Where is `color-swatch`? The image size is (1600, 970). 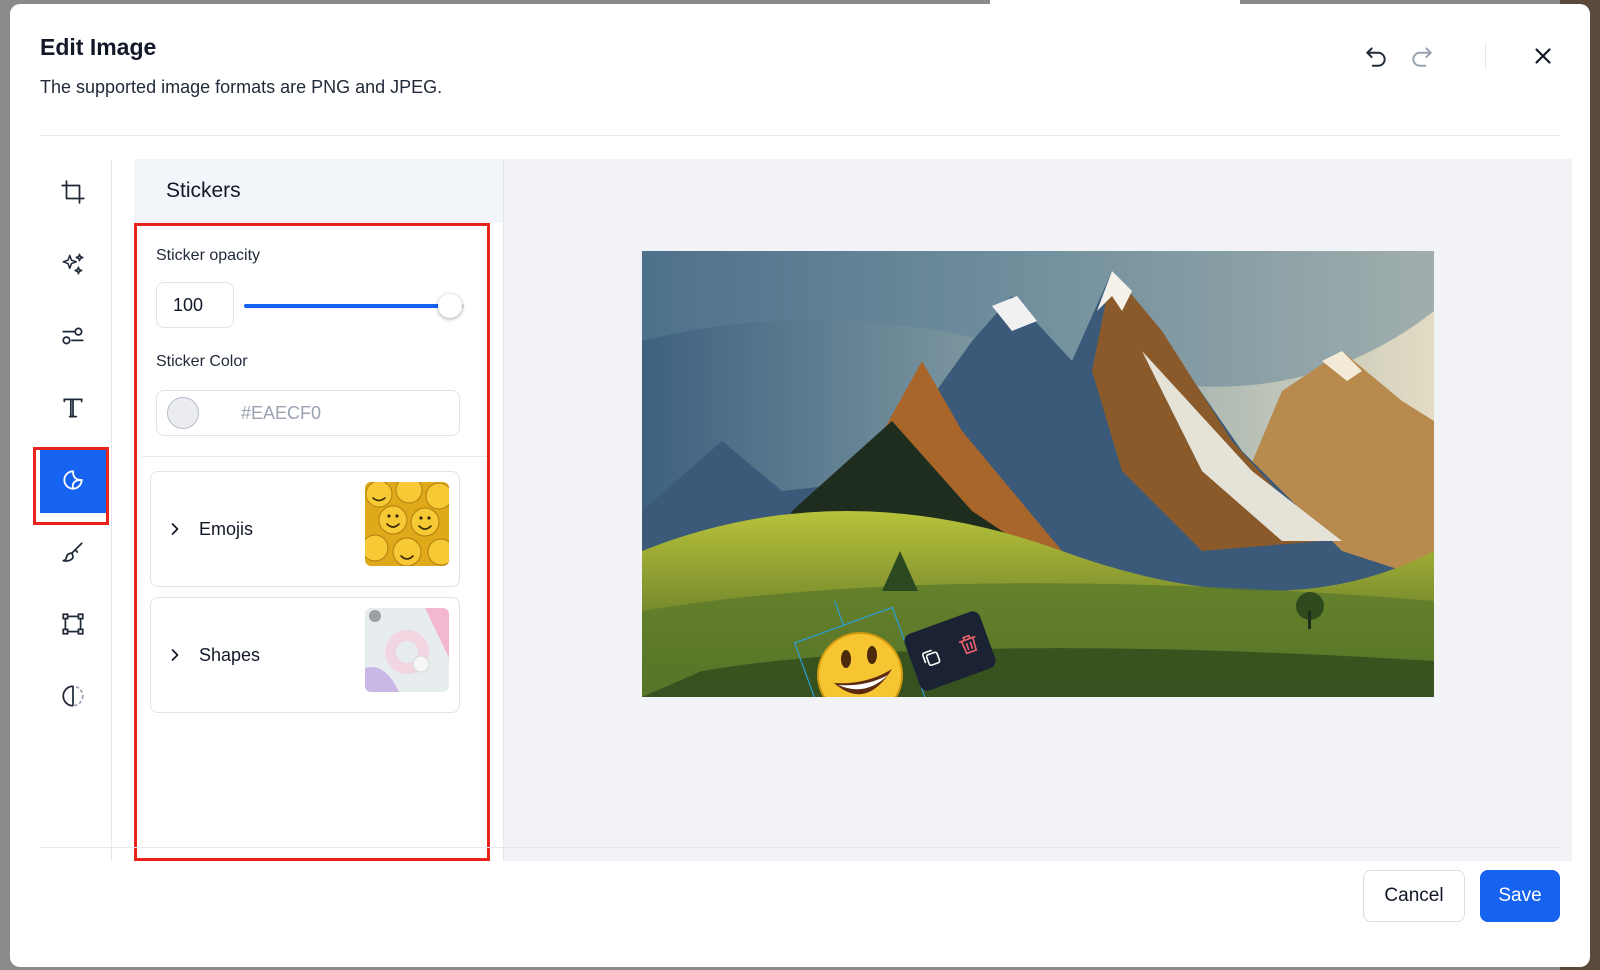 color-swatch is located at coordinates (183, 413).